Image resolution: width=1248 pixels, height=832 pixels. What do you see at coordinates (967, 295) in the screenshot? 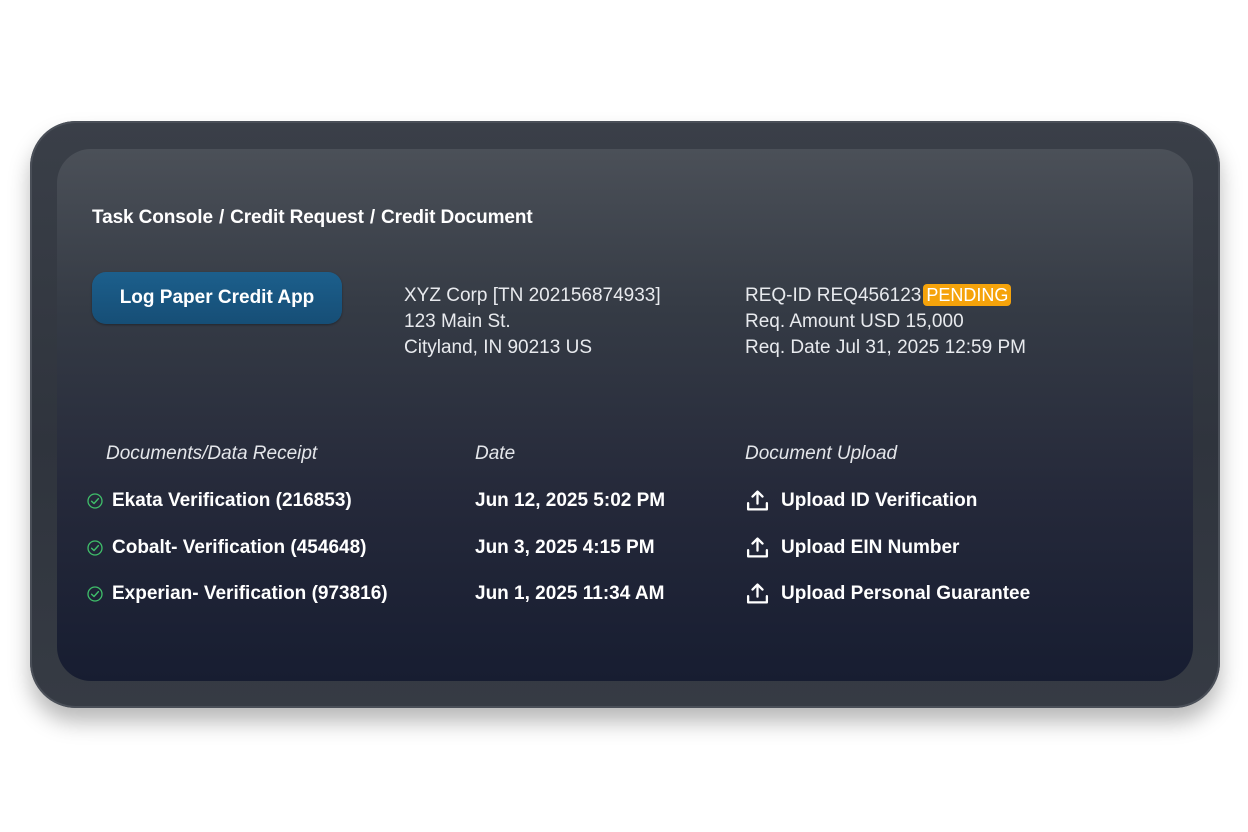
I see `status-badge: PENDING` at bounding box center [967, 295].